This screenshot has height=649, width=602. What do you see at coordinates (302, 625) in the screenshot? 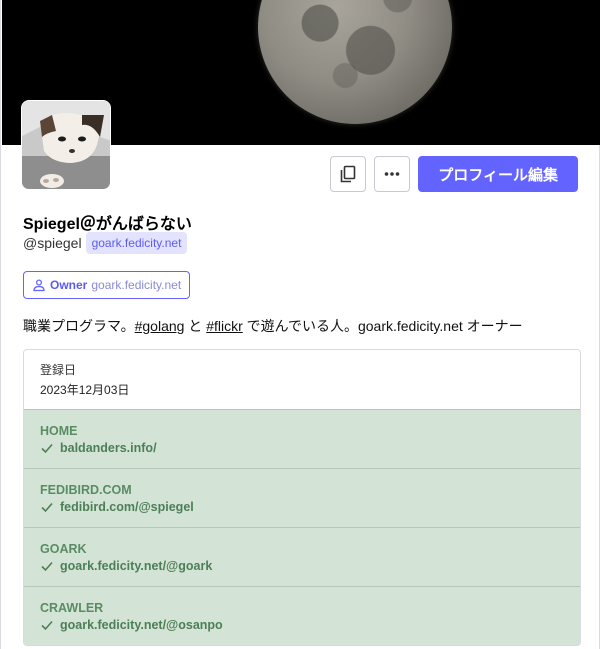
I see `field-link: goark.fedicity.net/@osanpo` at bounding box center [302, 625].